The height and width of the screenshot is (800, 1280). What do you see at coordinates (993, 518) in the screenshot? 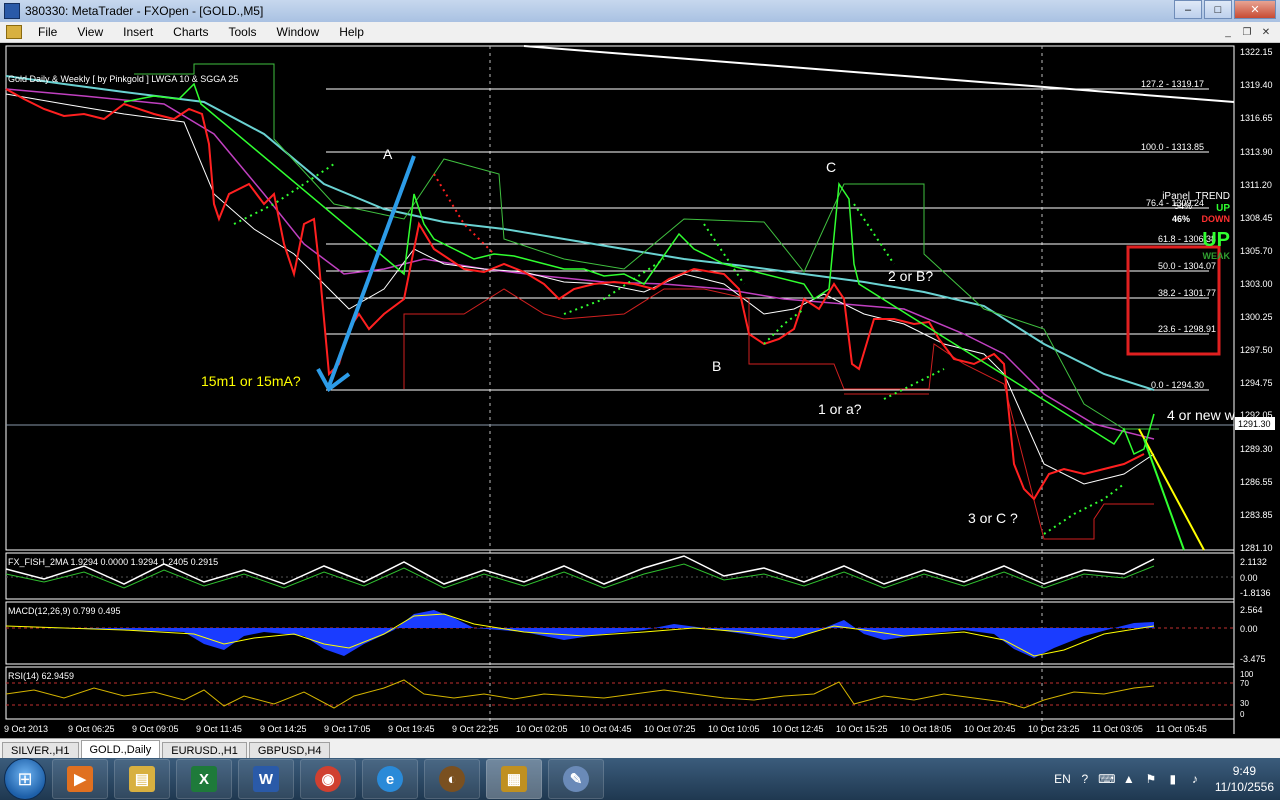
I see `wave-label-3c: 3 or C ?` at bounding box center [993, 518].